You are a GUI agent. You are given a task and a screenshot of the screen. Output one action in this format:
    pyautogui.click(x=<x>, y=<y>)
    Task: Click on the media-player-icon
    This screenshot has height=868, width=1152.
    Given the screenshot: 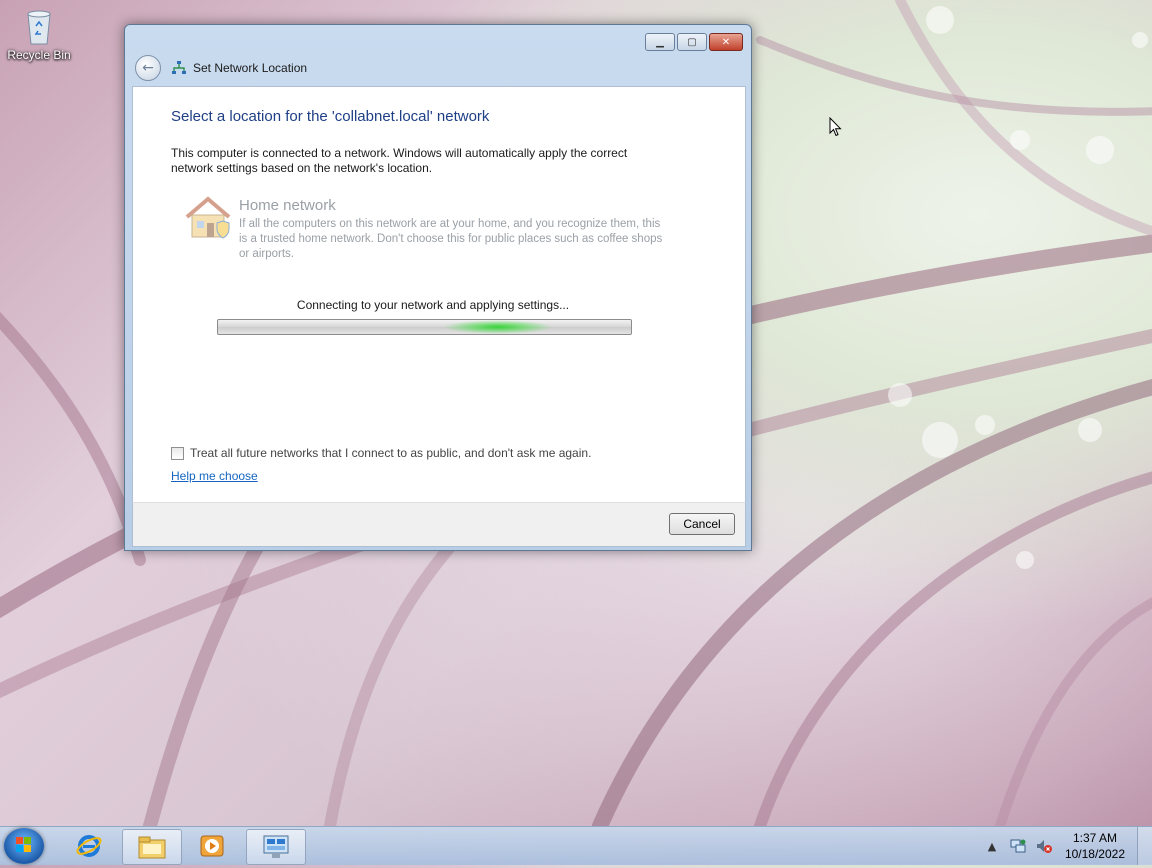 What is the action you would take?
    pyautogui.click(x=212, y=846)
    